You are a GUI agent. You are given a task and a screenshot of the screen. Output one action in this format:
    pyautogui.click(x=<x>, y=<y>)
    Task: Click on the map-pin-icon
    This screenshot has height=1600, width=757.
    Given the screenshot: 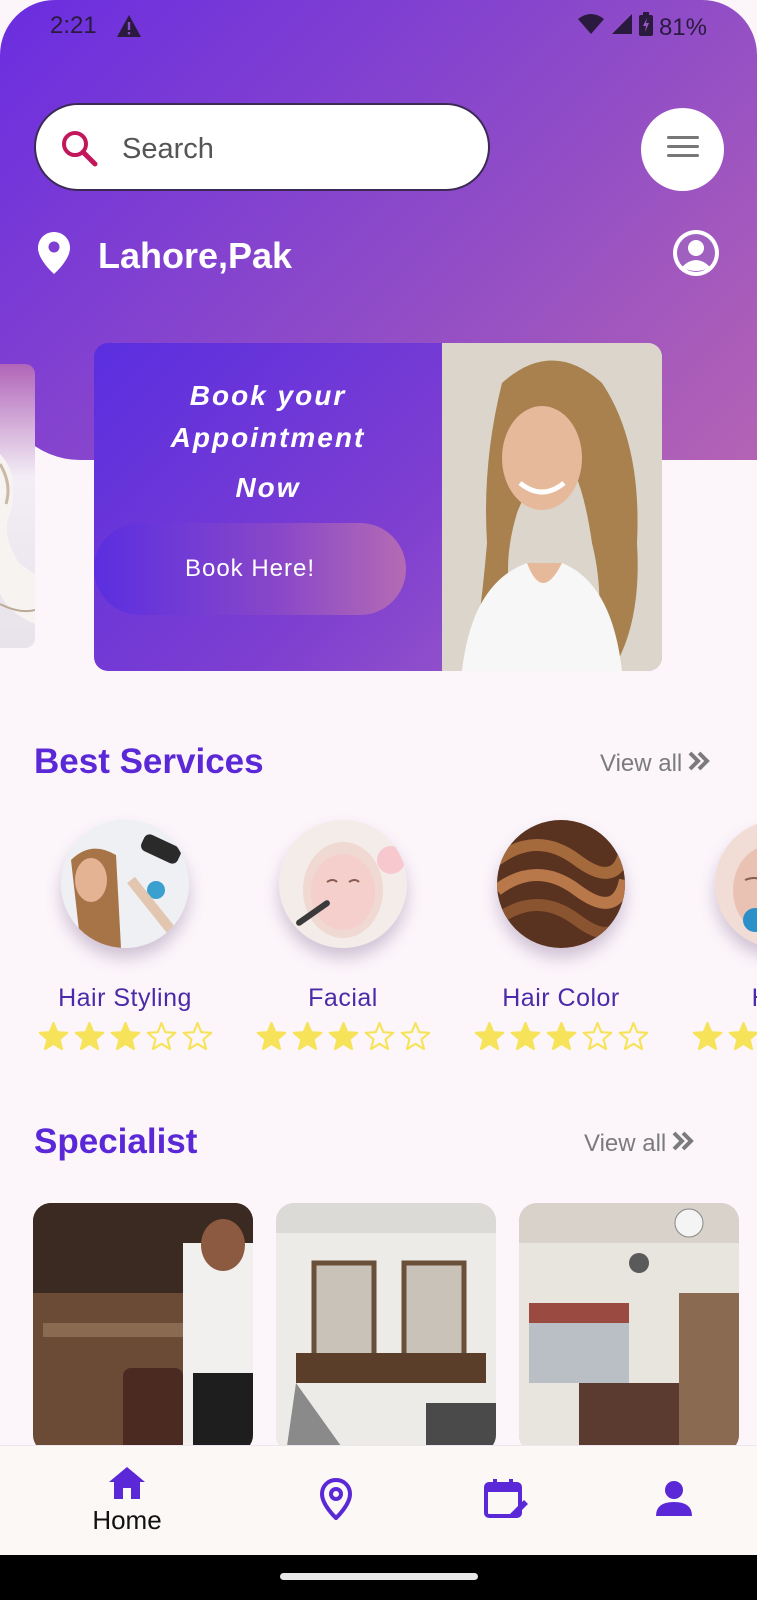 What is the action you would take?
    pyautogui.click(x=336, y=1501)
    